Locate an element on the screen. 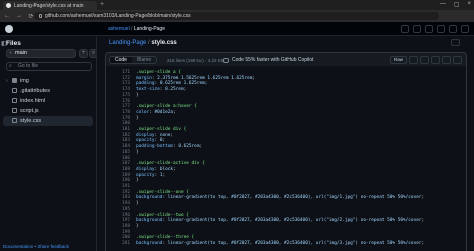 The width and height of the screenshot is (474, 251). line-number: 173 is located at coordinates (118, 83).